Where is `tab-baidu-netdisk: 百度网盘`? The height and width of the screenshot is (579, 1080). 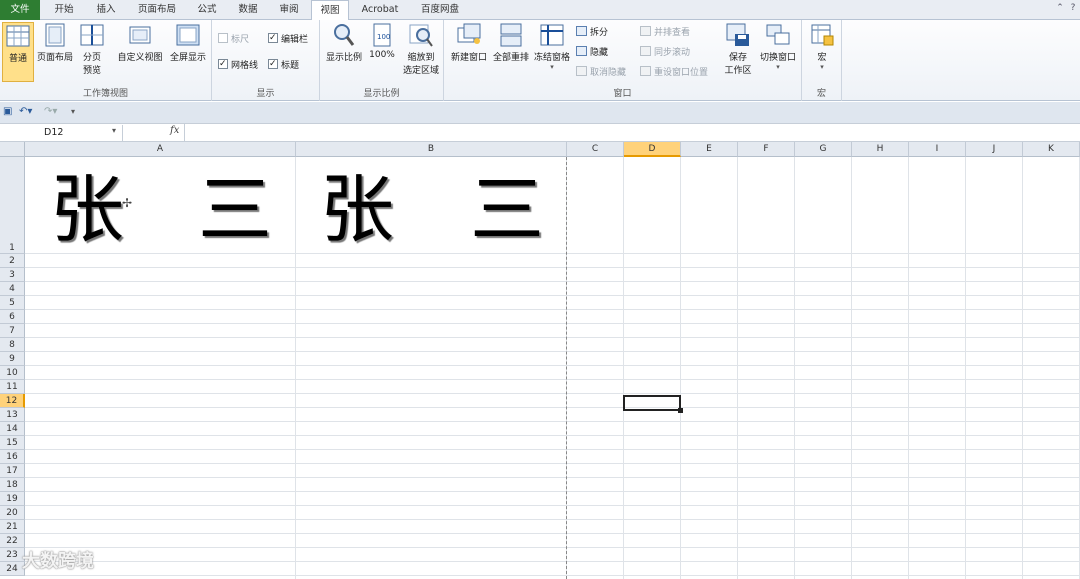 tab-baidu-netdisk: 百度网盘 is located at coordinates (440, 10).